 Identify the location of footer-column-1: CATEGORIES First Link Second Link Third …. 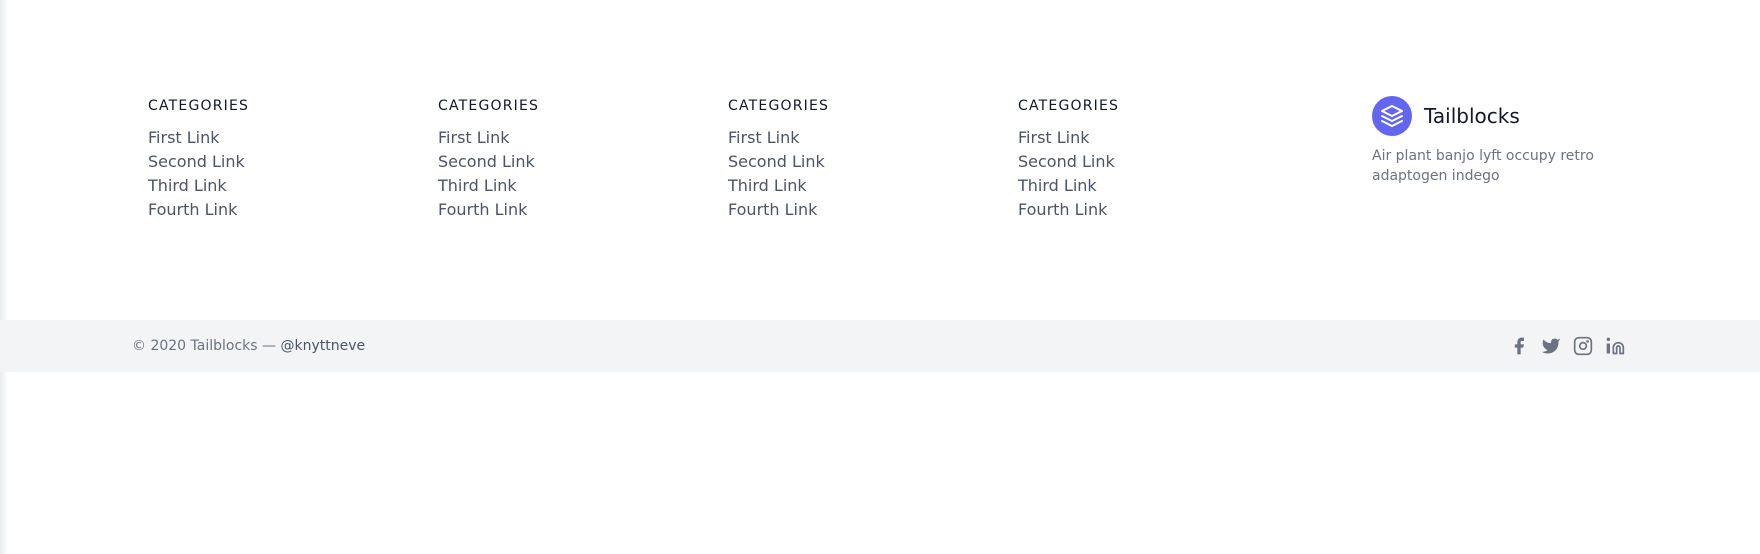
(268, 159).